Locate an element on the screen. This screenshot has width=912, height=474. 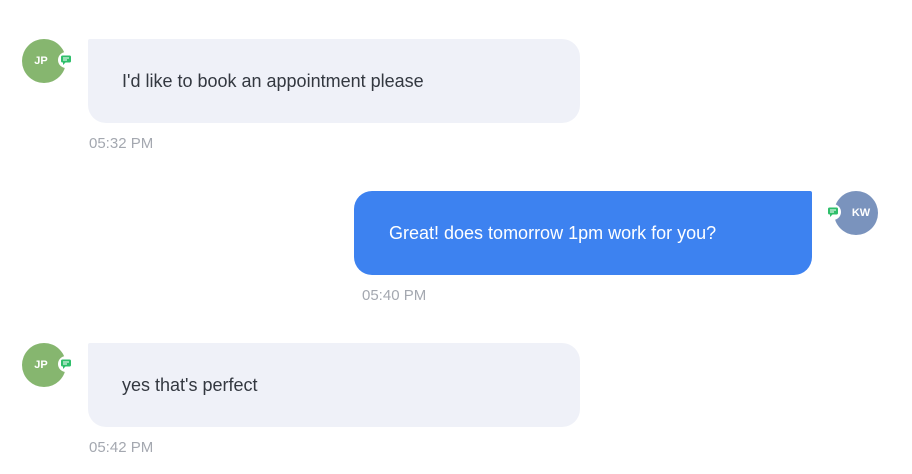
avatar-initials: KW is located at coordinates (861, 213).